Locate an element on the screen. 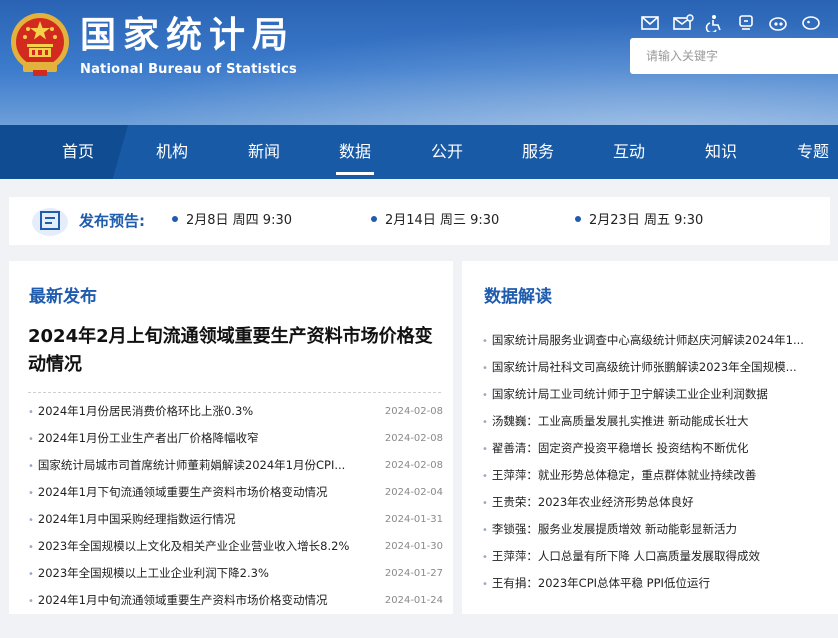 This screenshot has height=638, width=838. news-row: • 2023年全国规模以上工业企业利润下降2.3% 2024-01-27 is located at coordinates (235, 573).